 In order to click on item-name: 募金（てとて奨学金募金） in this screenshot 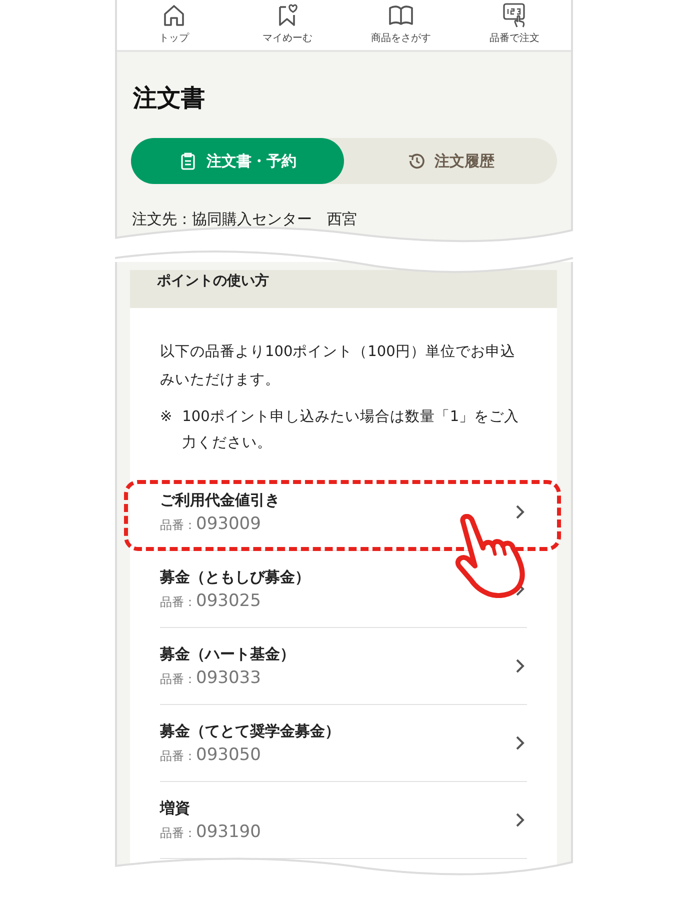, I will do `click(250, 731)`.